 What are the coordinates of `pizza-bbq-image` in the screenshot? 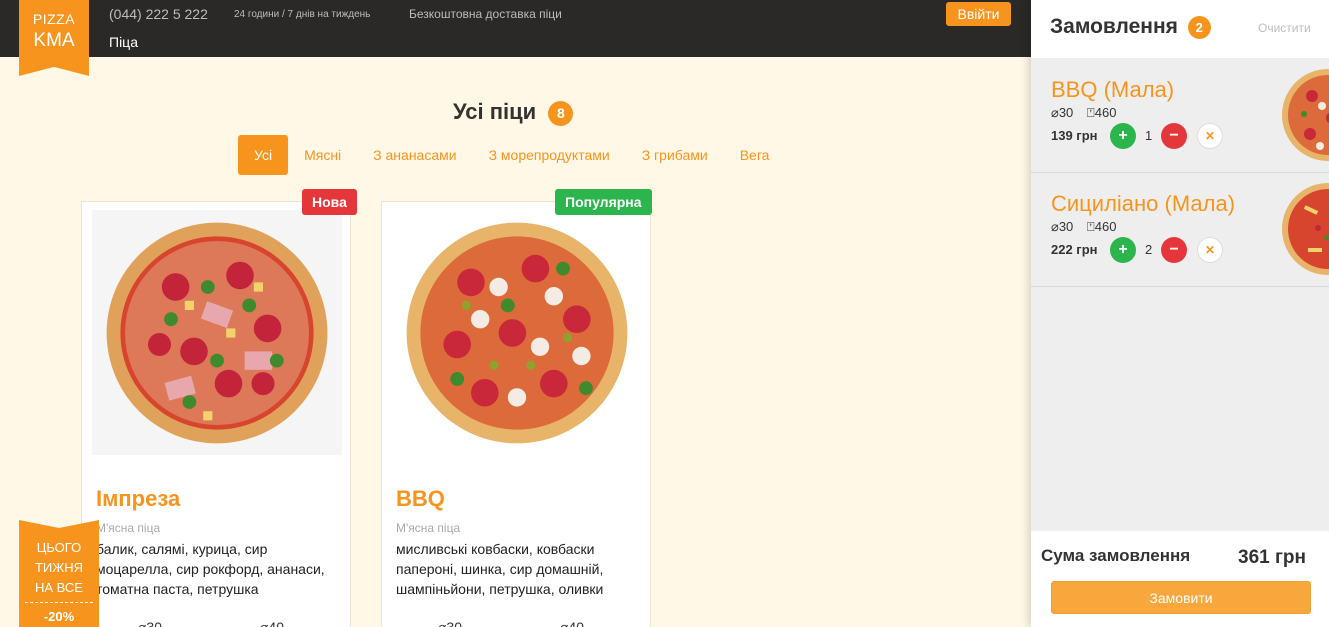 It's located at (517, 332).